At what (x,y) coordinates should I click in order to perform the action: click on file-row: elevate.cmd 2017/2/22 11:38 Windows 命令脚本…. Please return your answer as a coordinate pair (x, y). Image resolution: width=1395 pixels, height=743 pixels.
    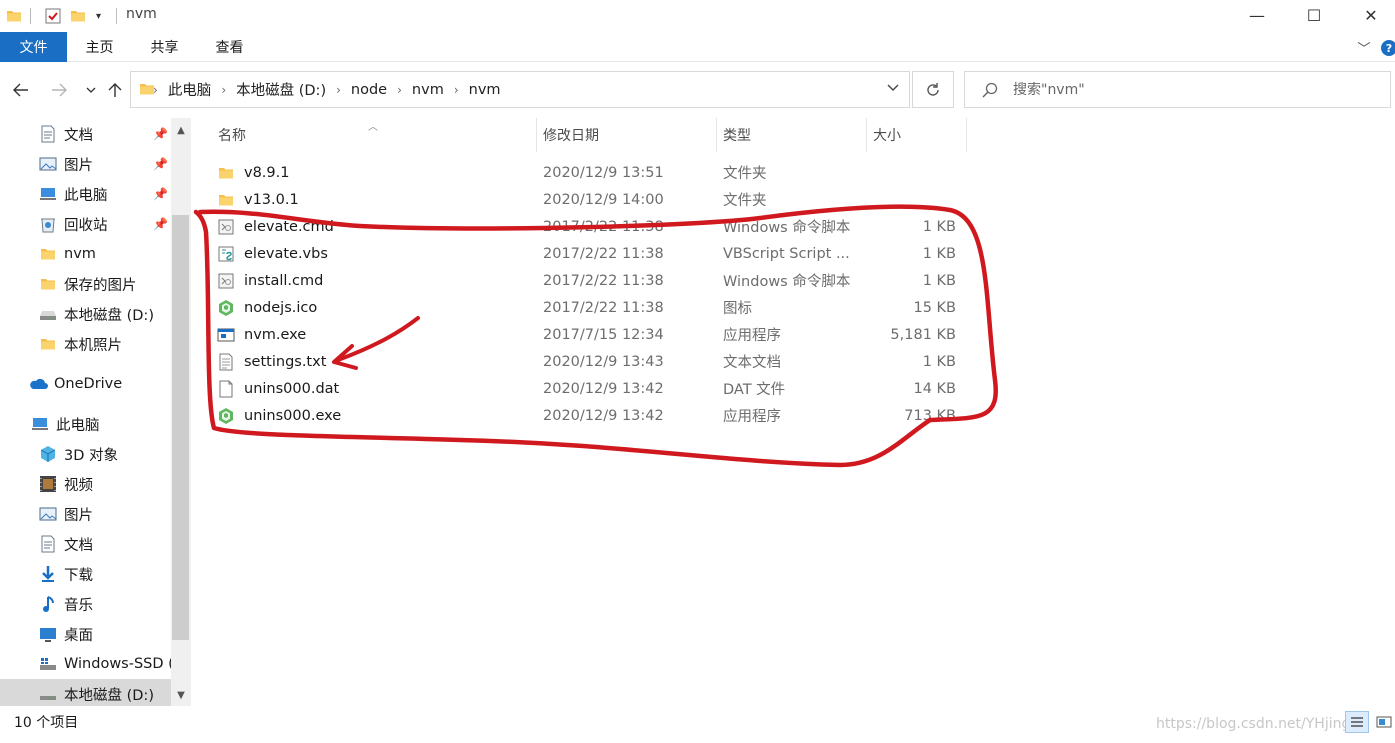
    Looking at the image, I should click on (582, 226).